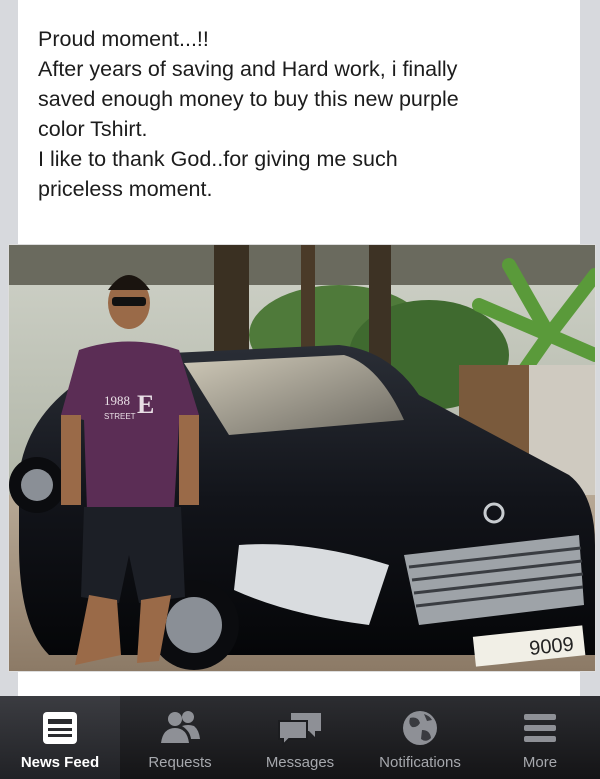 The height and width of the screenshot is (779, 600). I want to click on post-line: Proud moment...!!, so click(123, 39).